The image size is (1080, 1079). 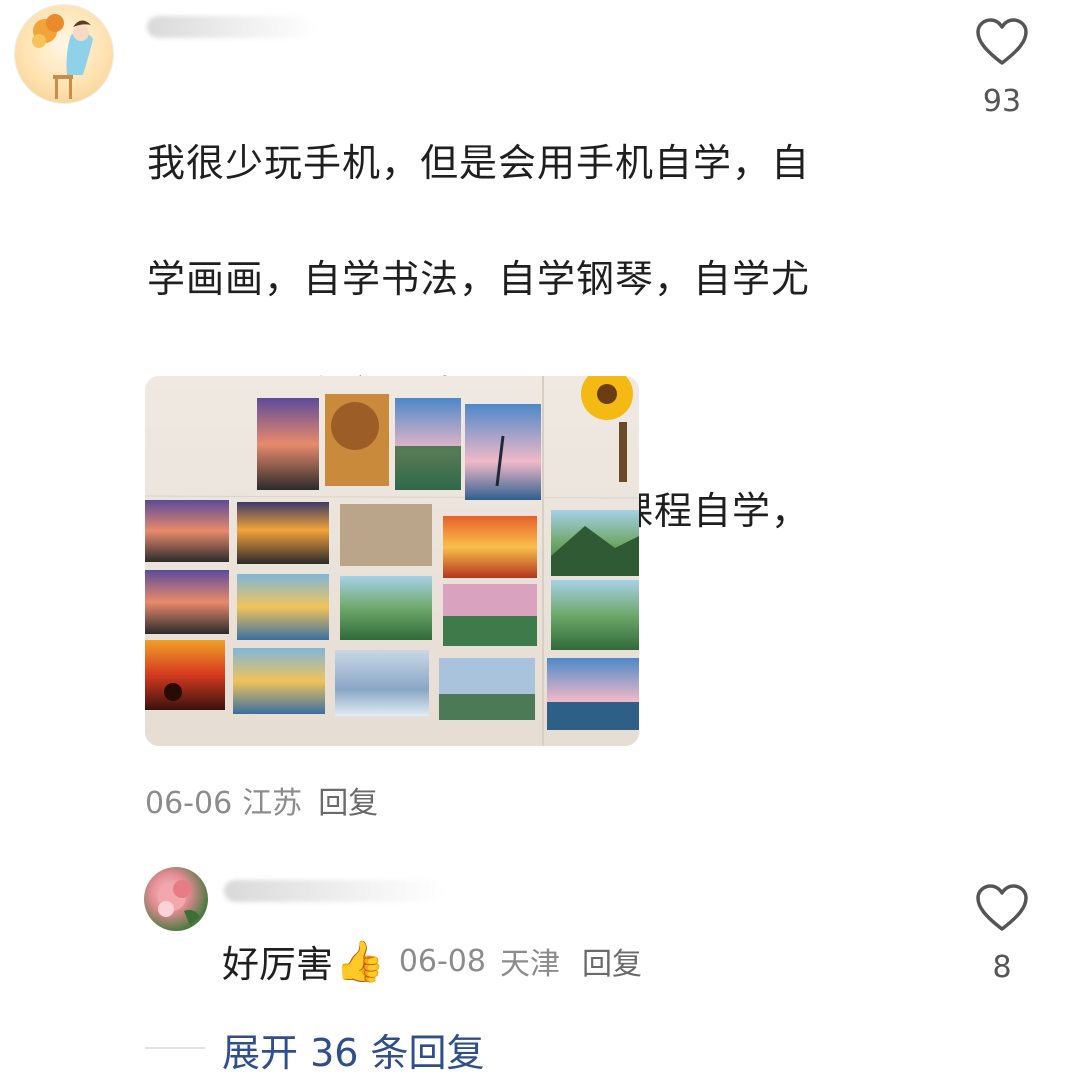 I want to click on reply-location: 天津, so click(x=530, y=964).